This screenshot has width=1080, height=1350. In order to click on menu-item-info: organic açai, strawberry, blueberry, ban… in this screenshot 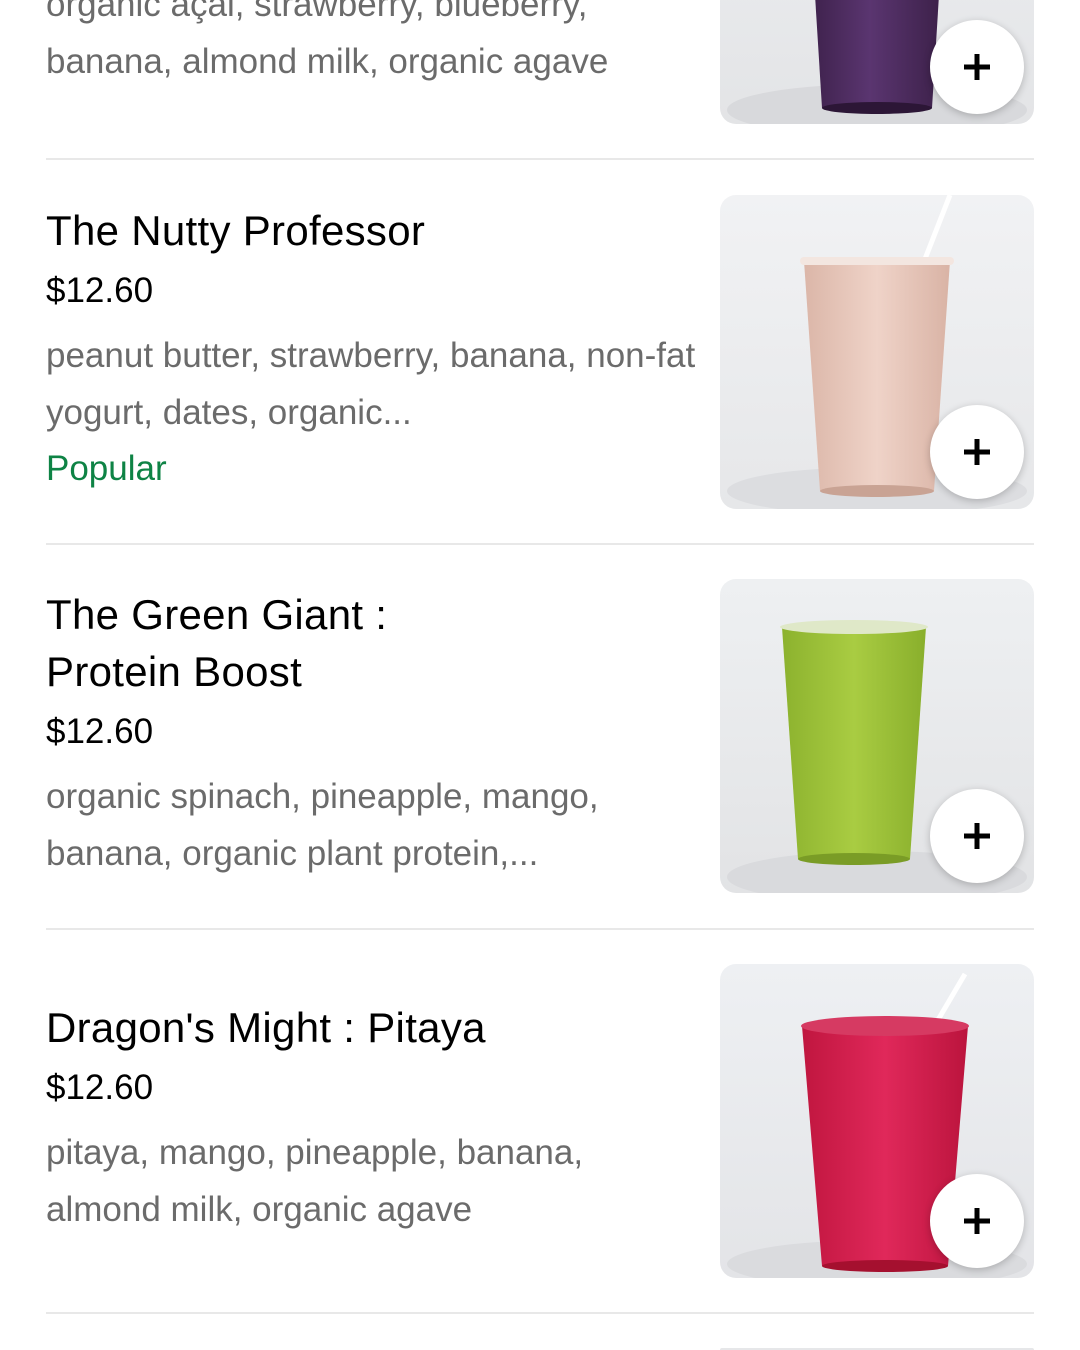, I will do `click(371, 45)`.